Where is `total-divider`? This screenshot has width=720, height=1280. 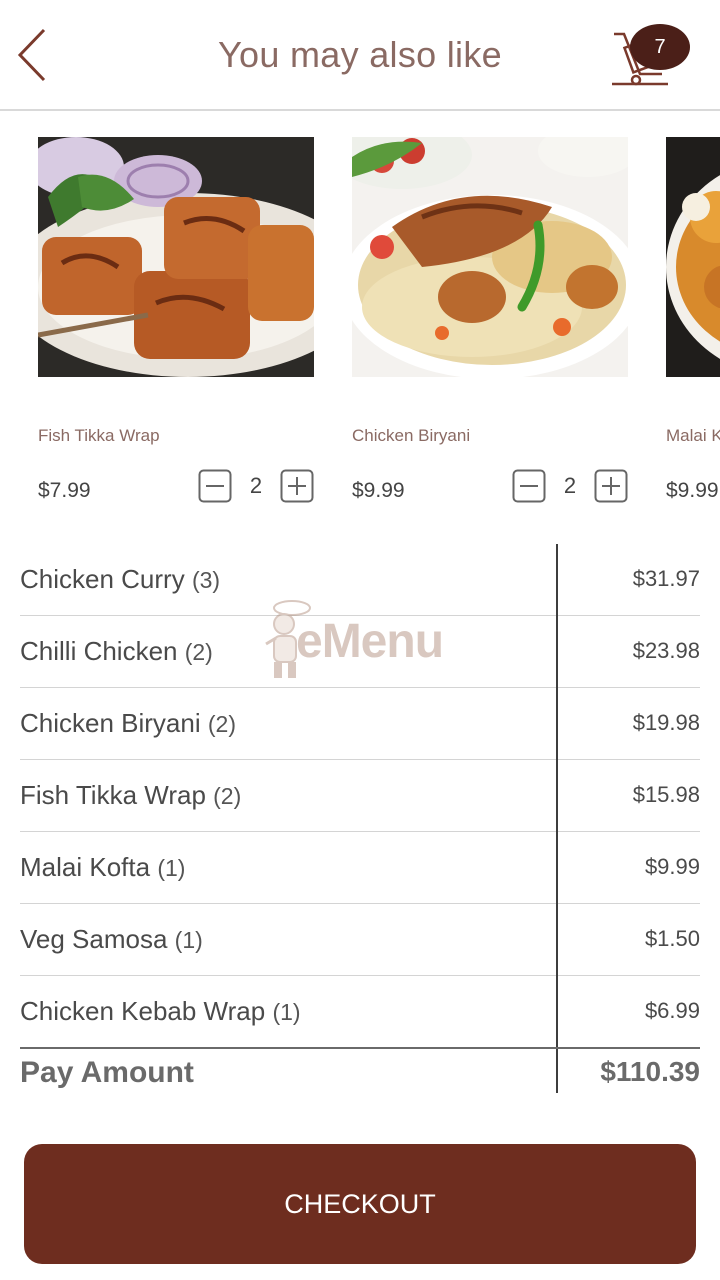
total-divider is located at coordinates (360, 1048).